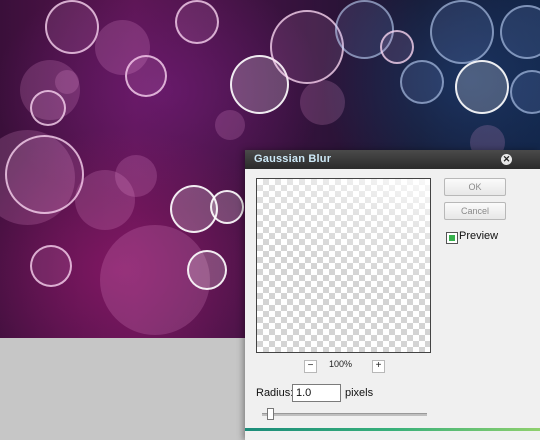 Image resolution: width=540 pixels, height=440 pixels. Describe the element at coordinates (270, 414) in the screenshot. I see `radius-slider-thumb` at that location.